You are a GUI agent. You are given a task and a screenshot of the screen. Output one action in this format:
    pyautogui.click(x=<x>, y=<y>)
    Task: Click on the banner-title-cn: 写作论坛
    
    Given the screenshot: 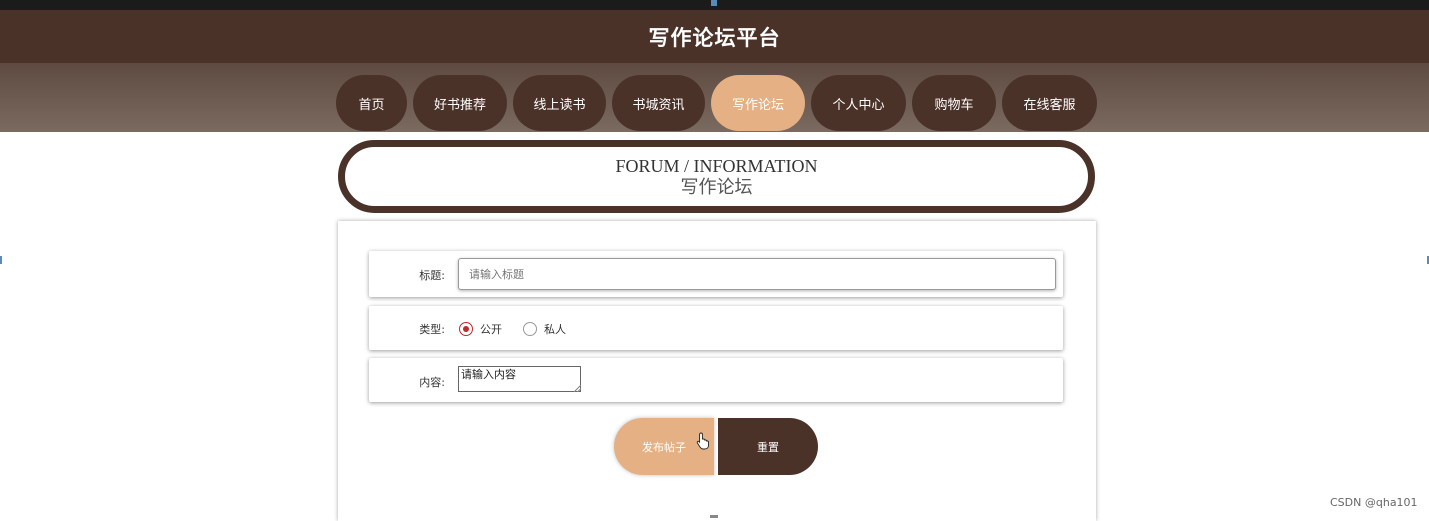 What is the action you would take?
    pyautogui.click(x=716, y=186)
    